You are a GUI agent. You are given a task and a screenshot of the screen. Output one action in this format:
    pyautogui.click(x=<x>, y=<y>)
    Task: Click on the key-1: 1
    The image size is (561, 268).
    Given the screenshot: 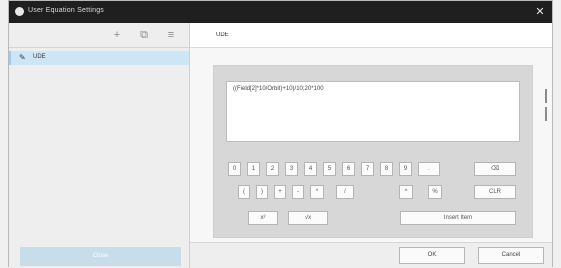 What is the action you would take?
    pyautogui.click(x=253, y=169)
    